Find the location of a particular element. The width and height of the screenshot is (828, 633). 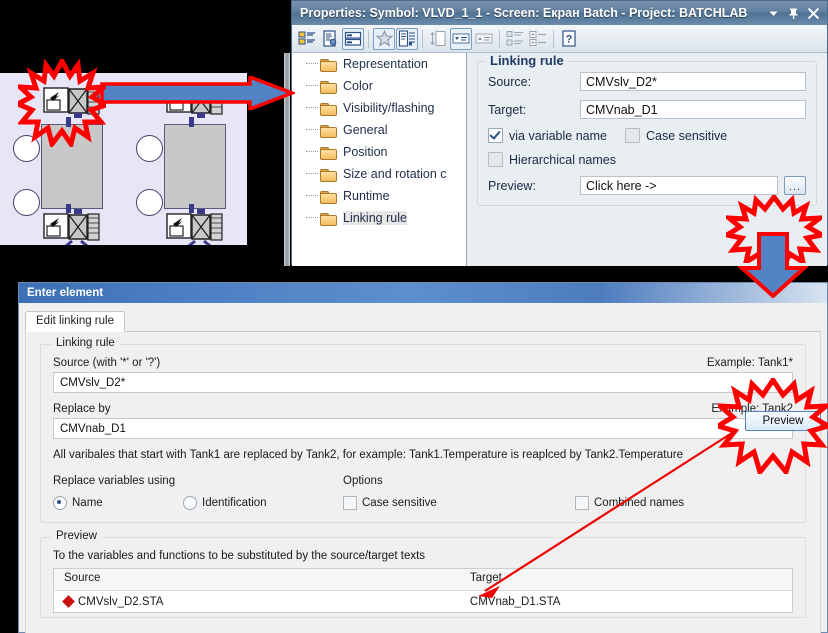

vessel-right is located at coordinates (195, 166).